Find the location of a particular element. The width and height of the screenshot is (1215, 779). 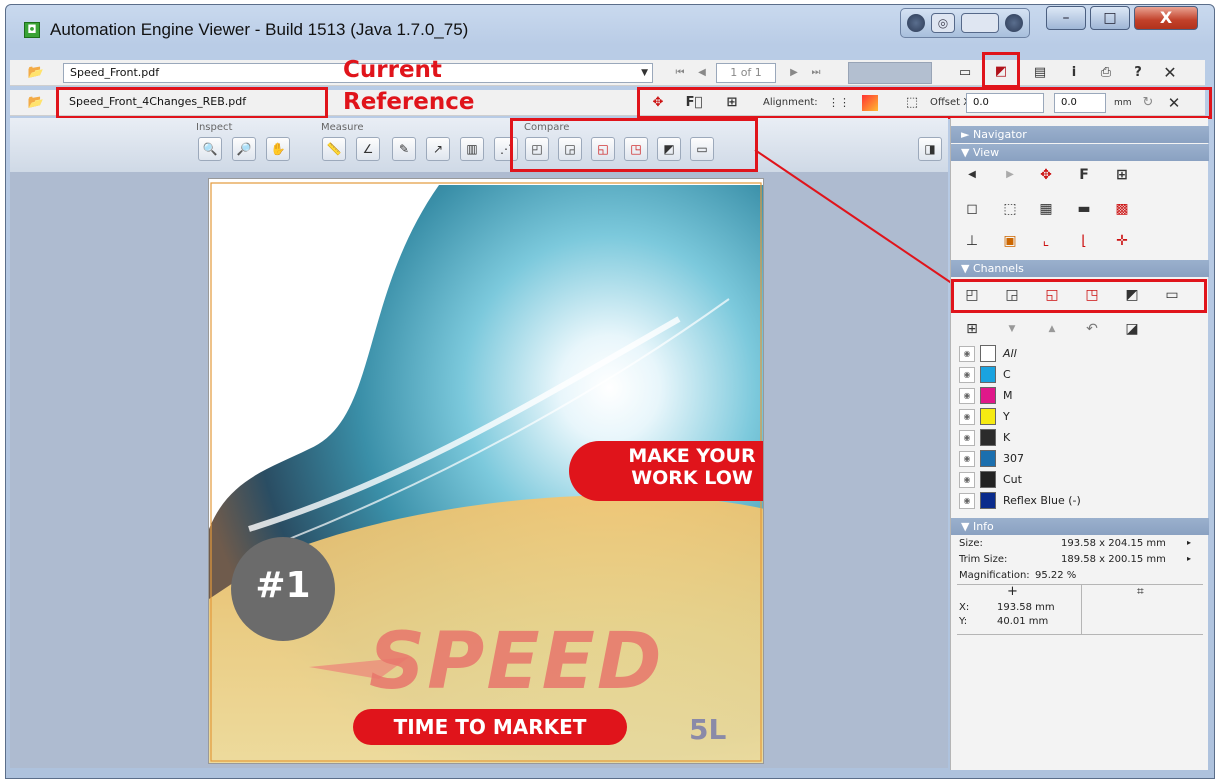

flip-horizontal-icon: F⃞ is located at coordinates (694, 103).